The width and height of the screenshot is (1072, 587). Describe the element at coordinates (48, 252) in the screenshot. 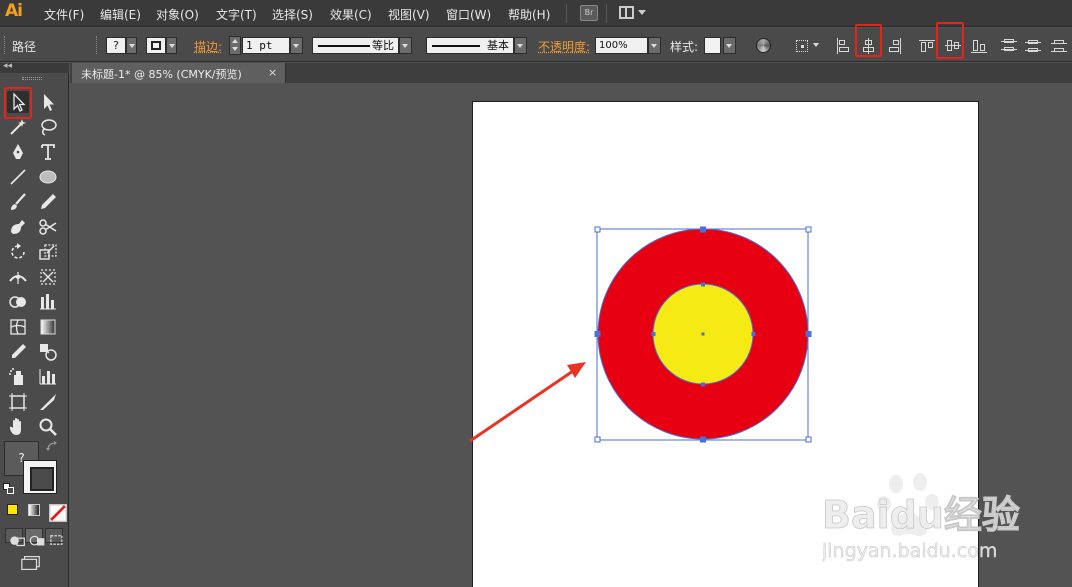

I see `scale-tool` at that location.